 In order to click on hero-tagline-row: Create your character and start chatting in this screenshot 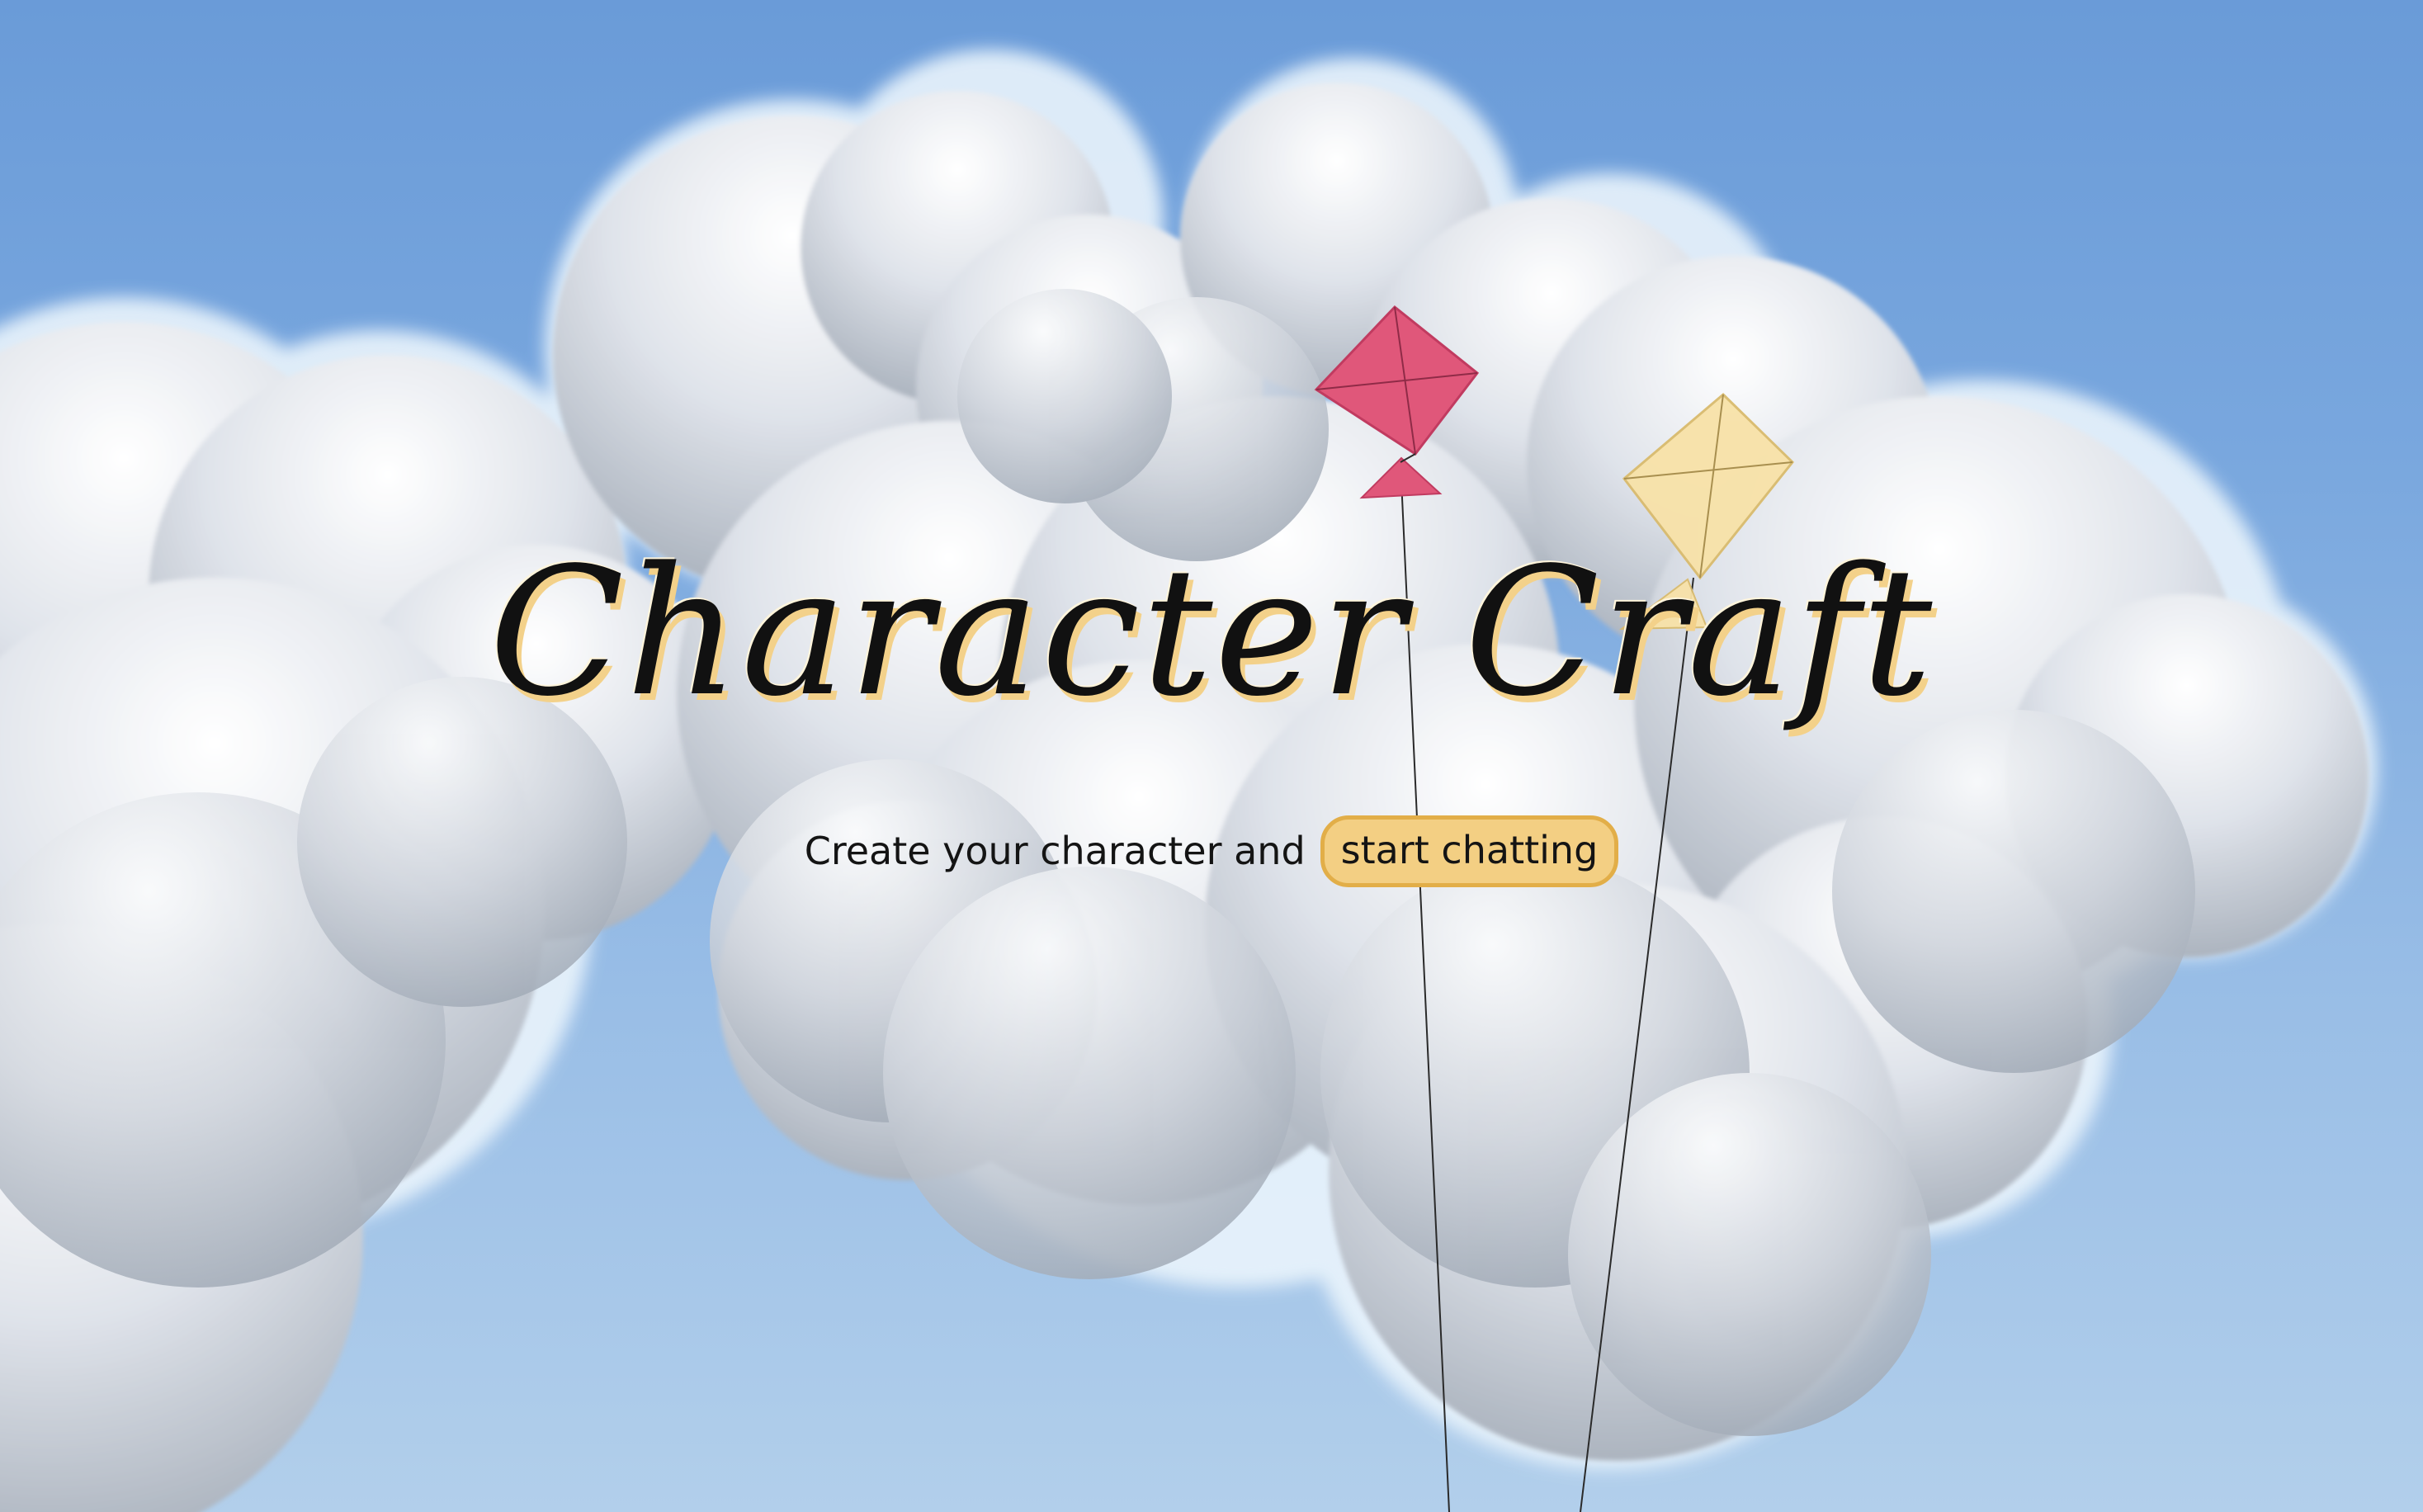, I will do `click(1211, 851)`.